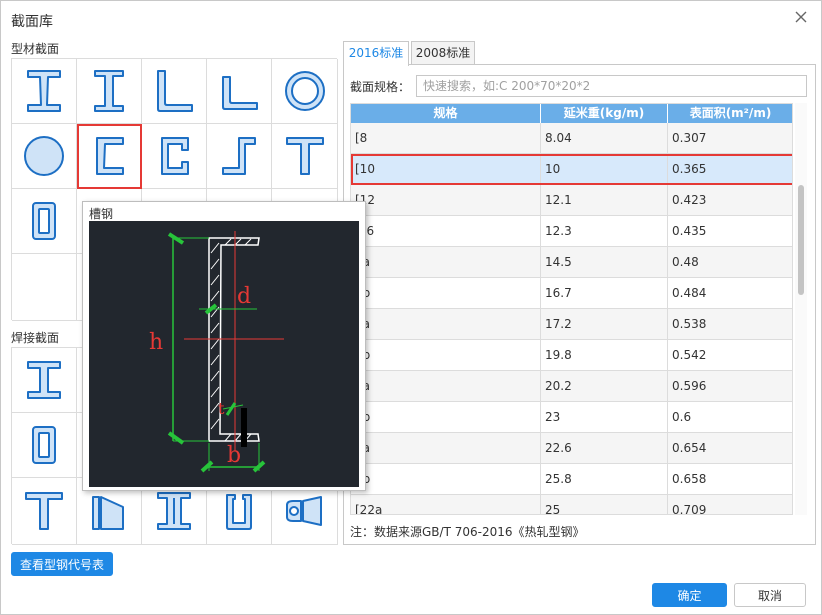  What do you see at coordinates (62, 564) in the screenshot?
I see `view-code-table-button: 查看型钢代号表` at bounding box center [62, 564].